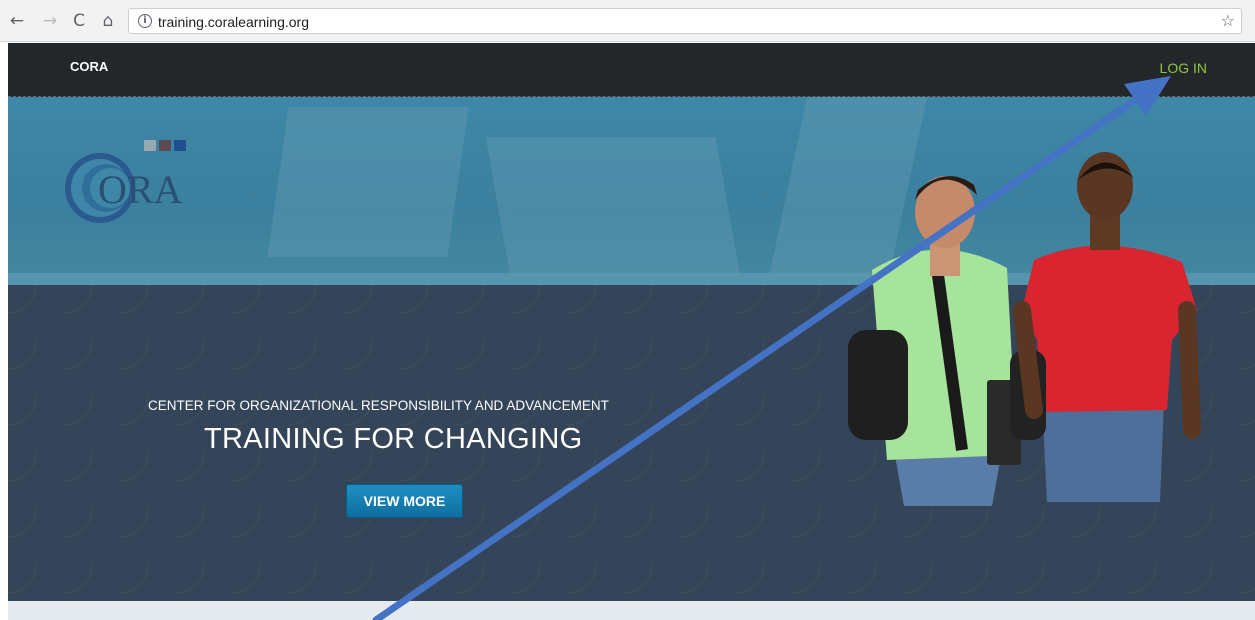  What do you see at coordinates (89, 66) in the screenshot?
I see `brand-link: CORA` at bounding box center [89, 66].